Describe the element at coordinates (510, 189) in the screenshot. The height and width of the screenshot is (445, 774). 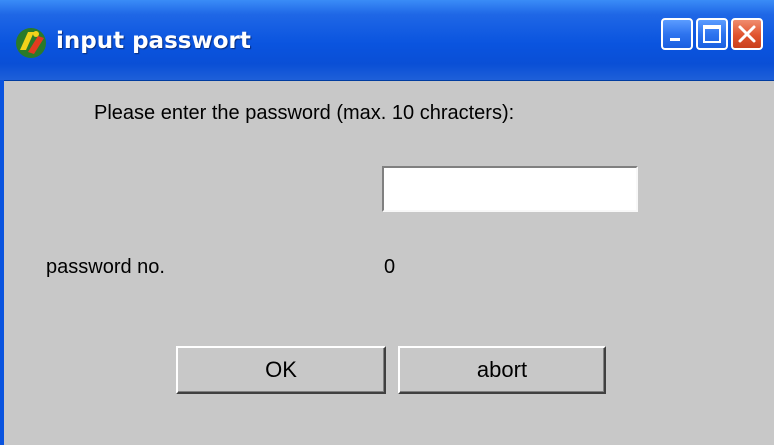
I see `password-input` at that location.